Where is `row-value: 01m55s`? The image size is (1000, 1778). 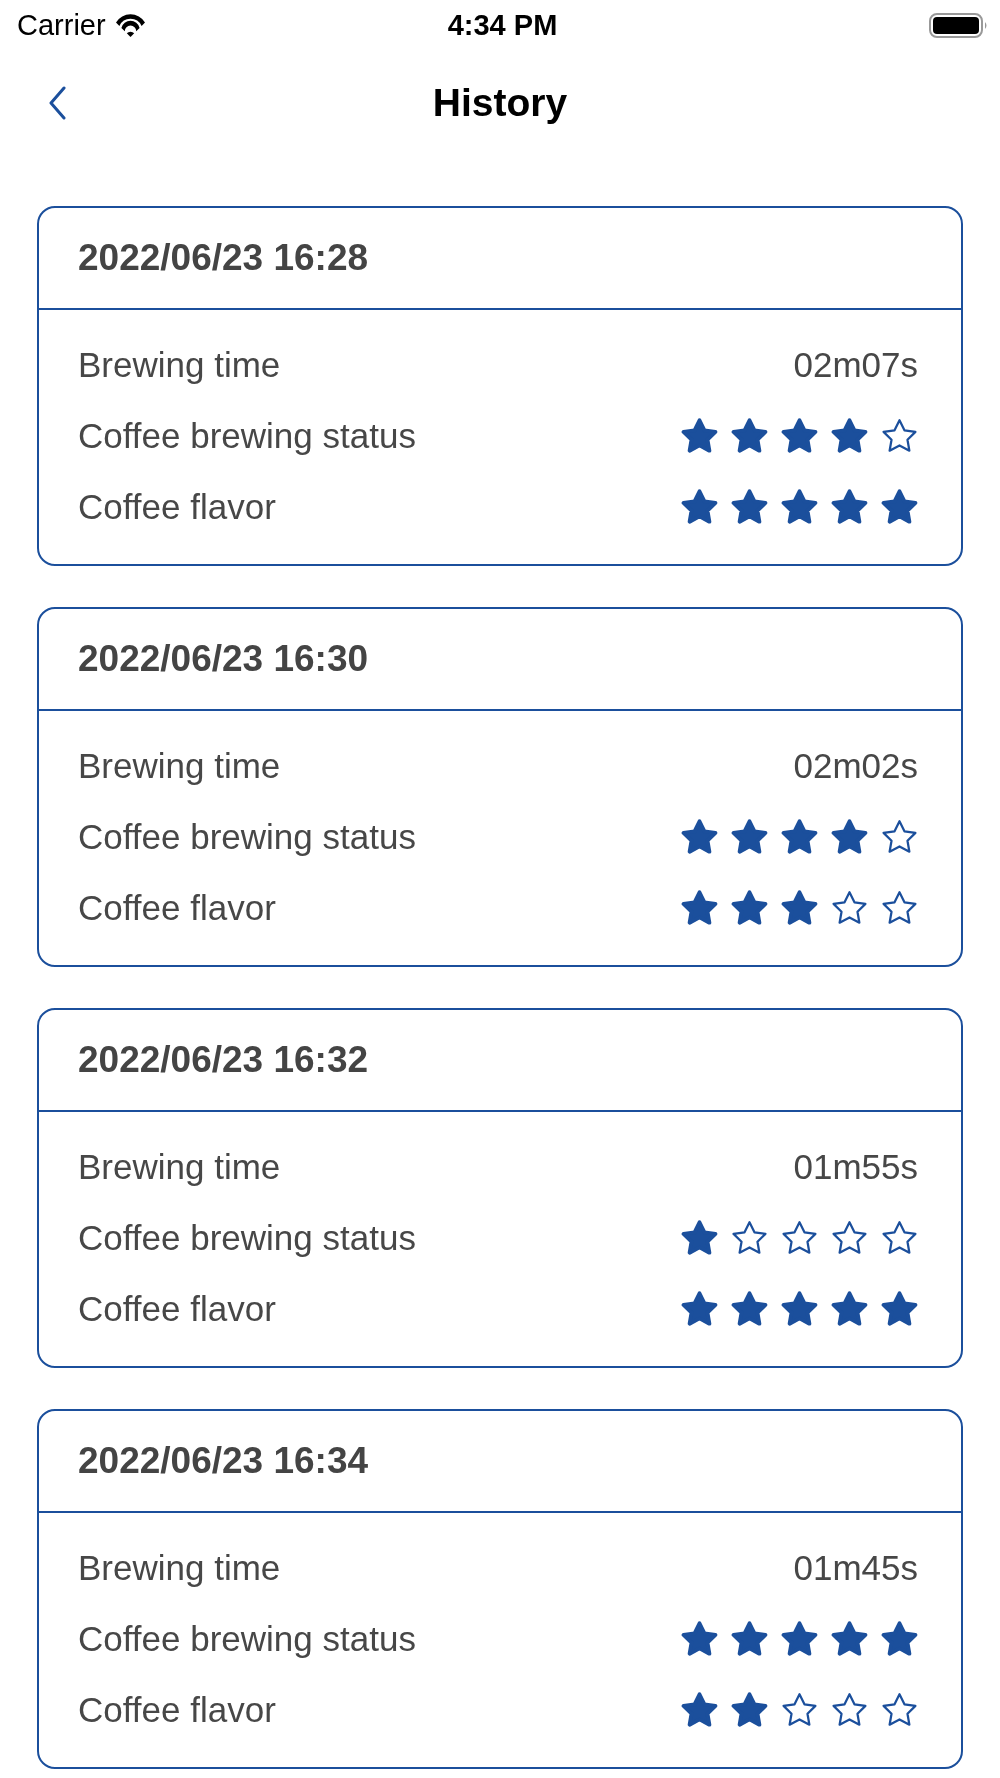
row-value: 01m55s is located at coordinates (855, 1167).